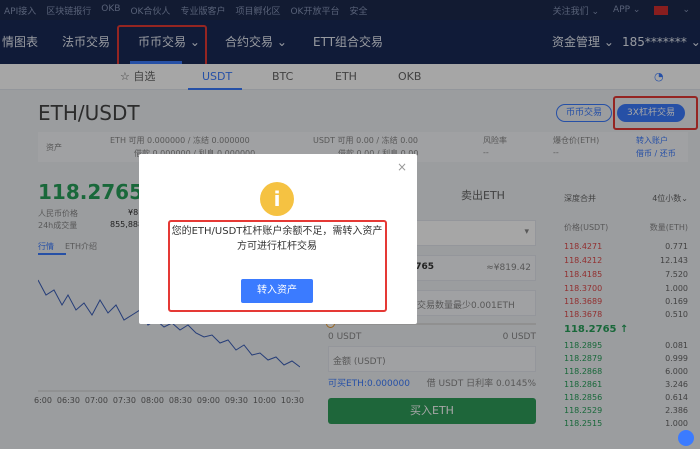  What do you see at coordinates (277, 199) in the screenshot?
I see `warning-icon: i` at bounding box center [277, 199].